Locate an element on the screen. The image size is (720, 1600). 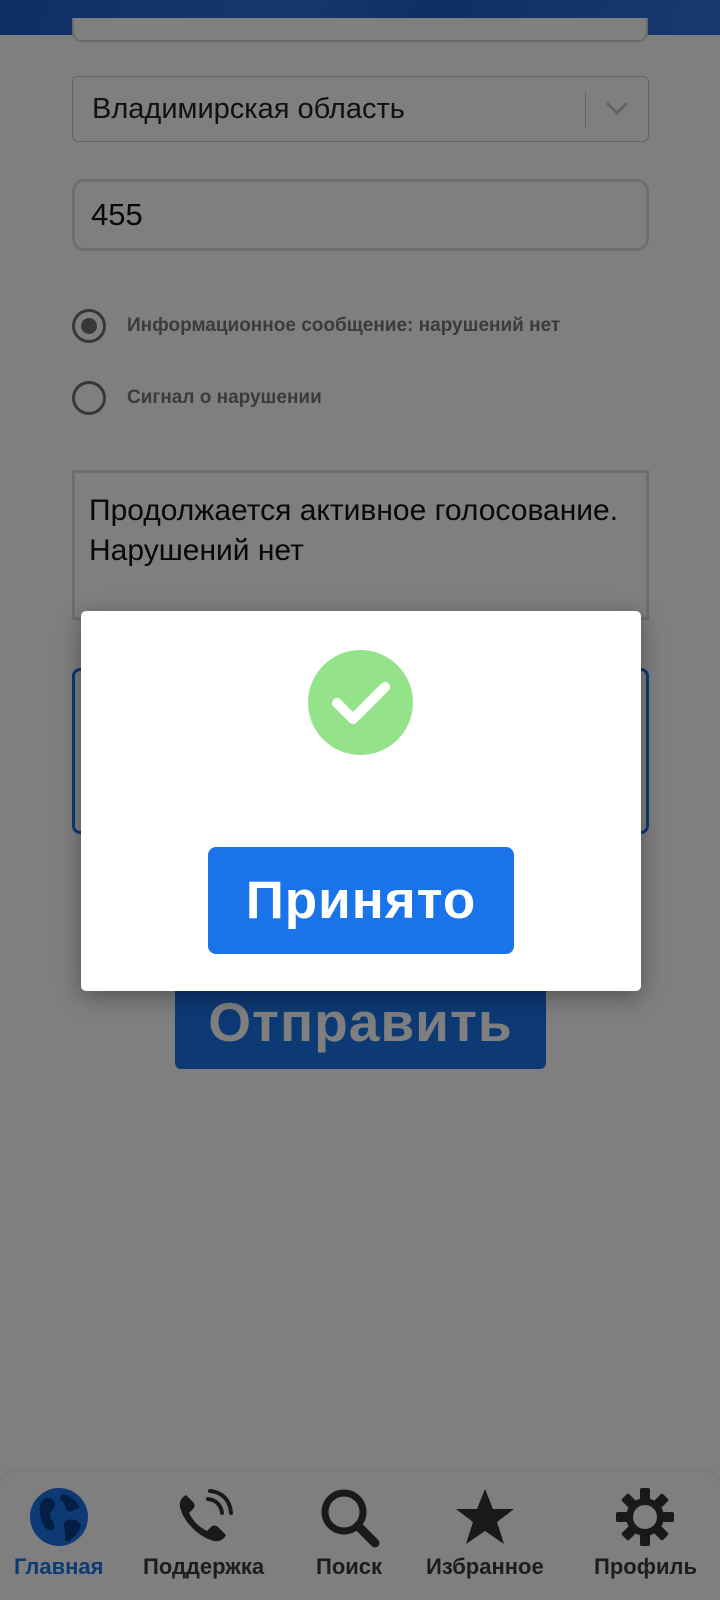
success-check-icon is located at coordinates (360, 702).